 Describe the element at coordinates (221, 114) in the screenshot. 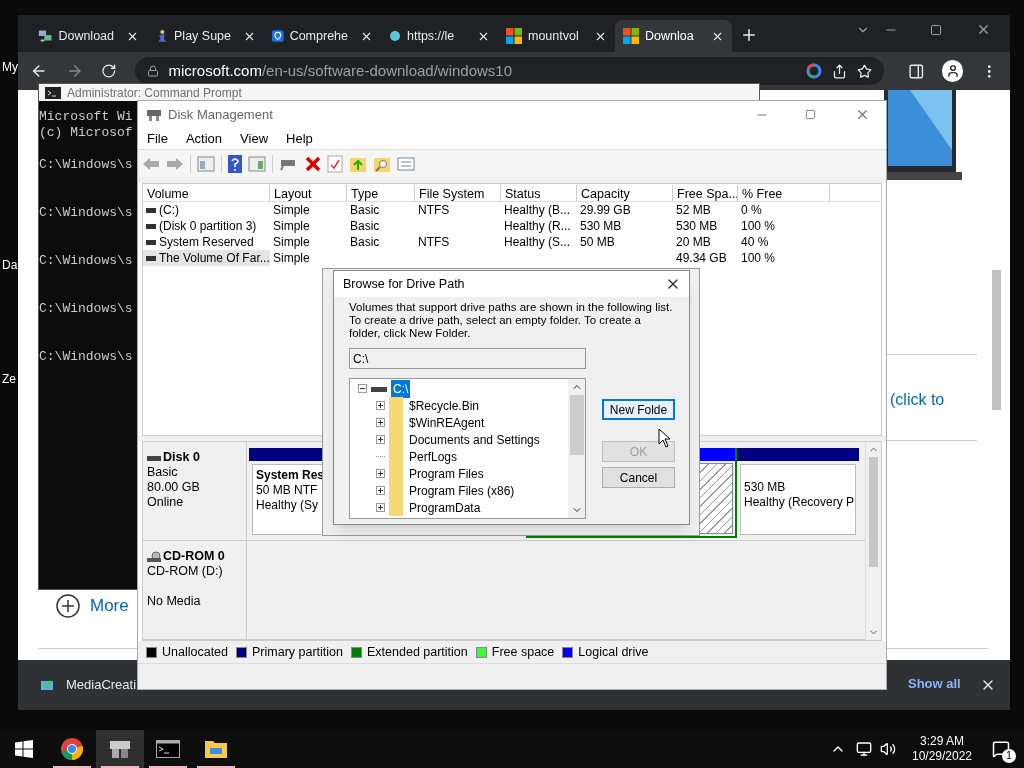

I see `window-title: Disk Management` at that location.